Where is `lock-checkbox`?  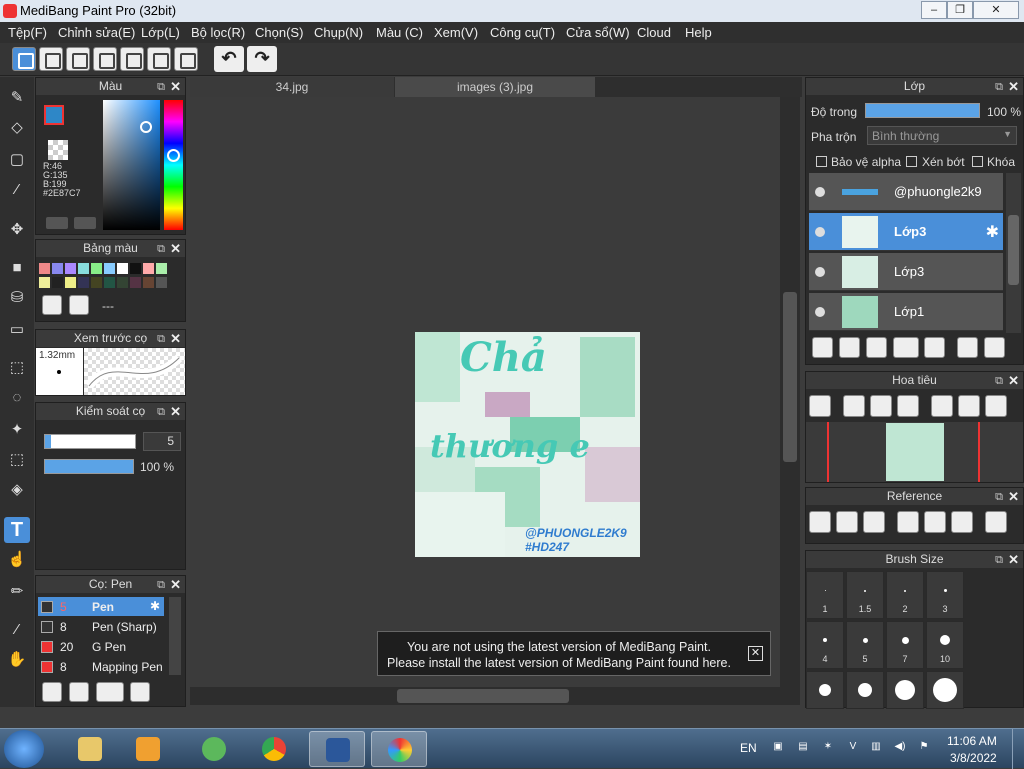
lock-checkbox is located at coordinates (977, 161).